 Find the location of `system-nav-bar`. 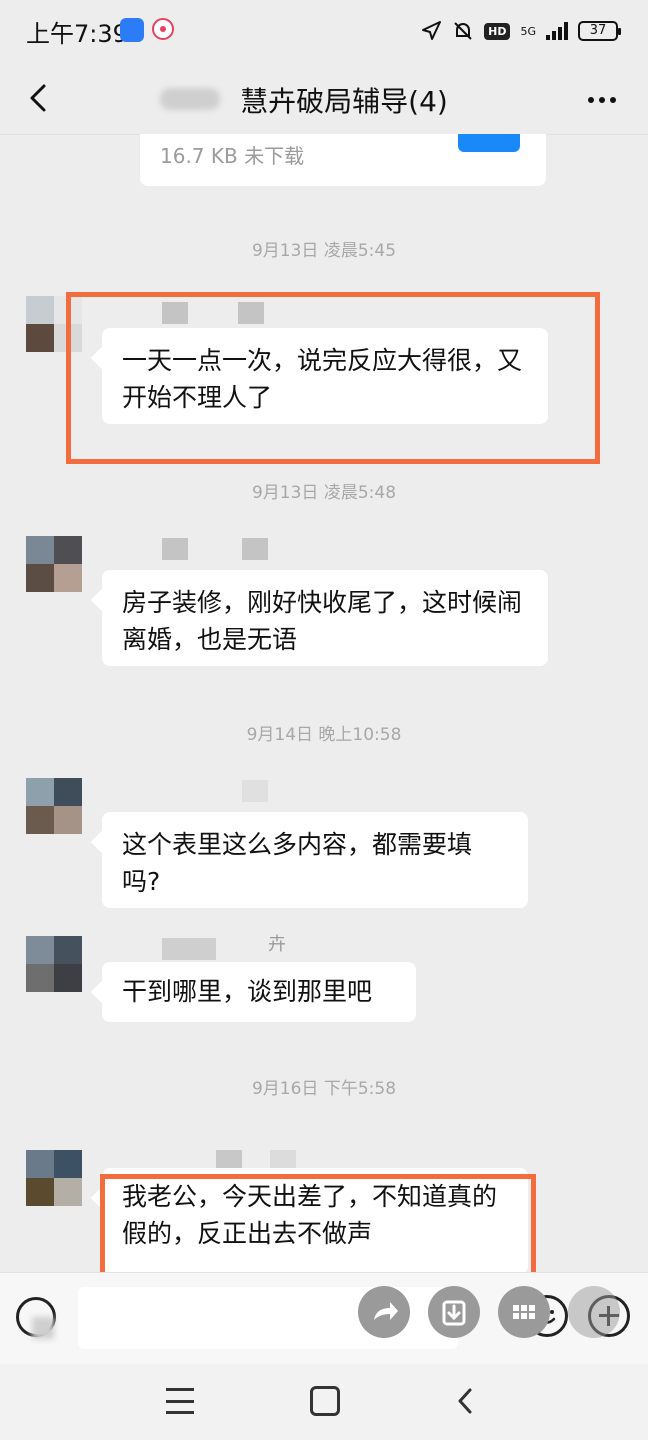

system-nav-bar is located at coordinates (324, 1402).